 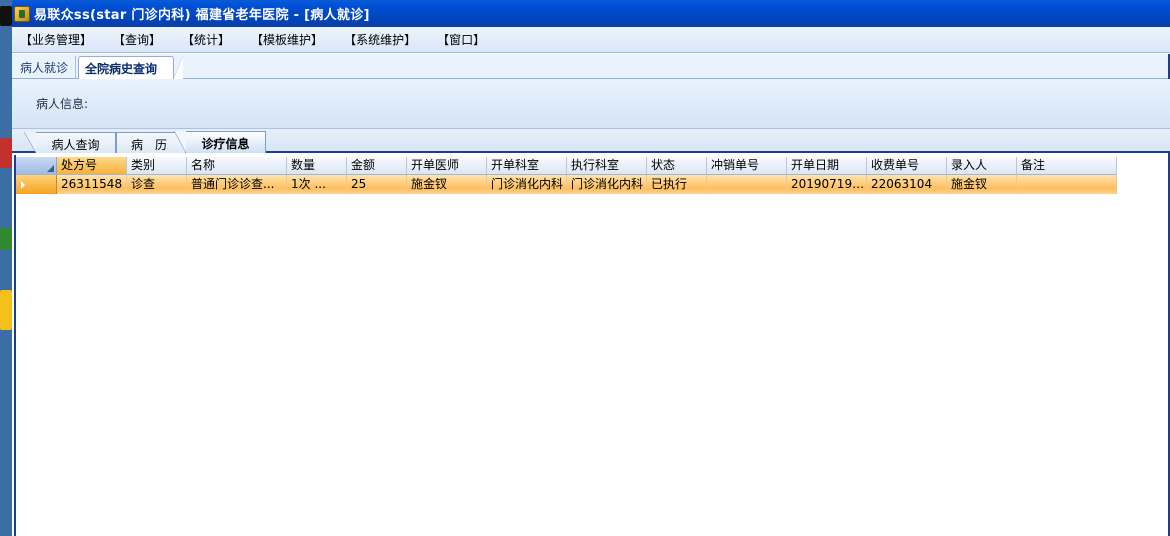 I want to click on menu-bar: 【业务管理】 【查询】 【统计】 【模板维护】 【系统维护】 【窗口】, so click(x=591, y=40).